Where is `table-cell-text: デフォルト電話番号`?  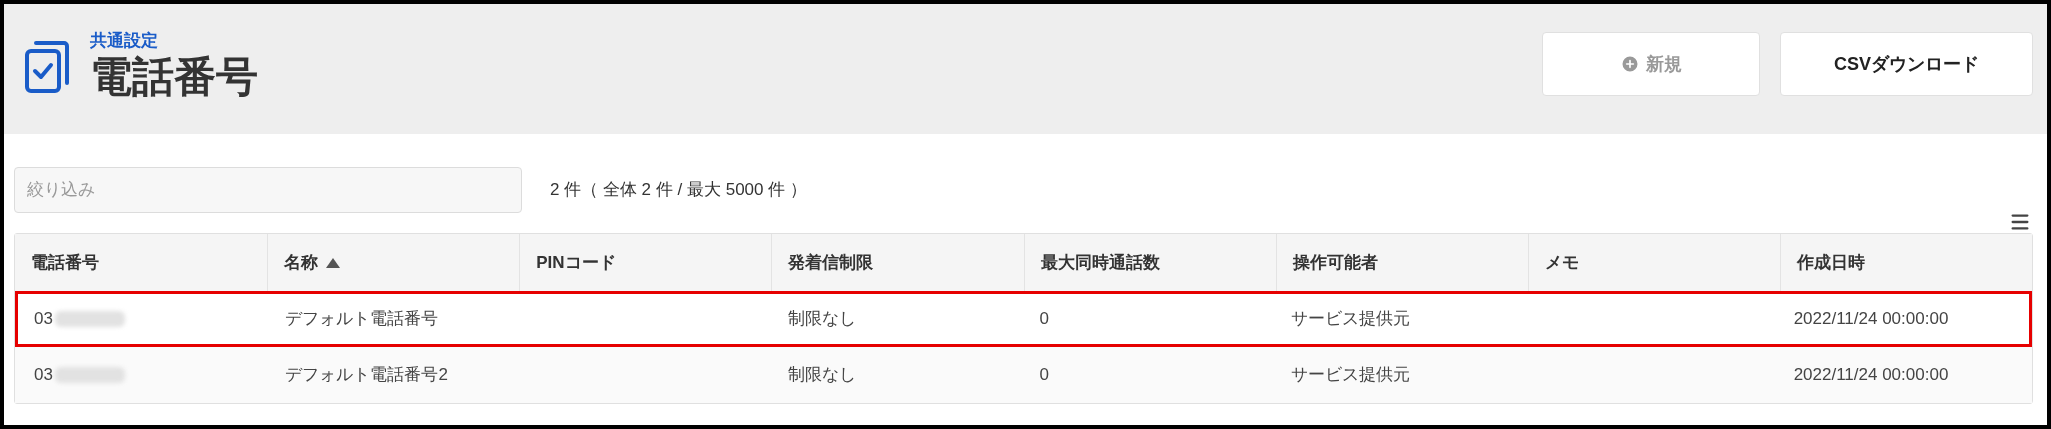 table-cell-text: デフォルト電話番号 is located at coordinates (362, 319).